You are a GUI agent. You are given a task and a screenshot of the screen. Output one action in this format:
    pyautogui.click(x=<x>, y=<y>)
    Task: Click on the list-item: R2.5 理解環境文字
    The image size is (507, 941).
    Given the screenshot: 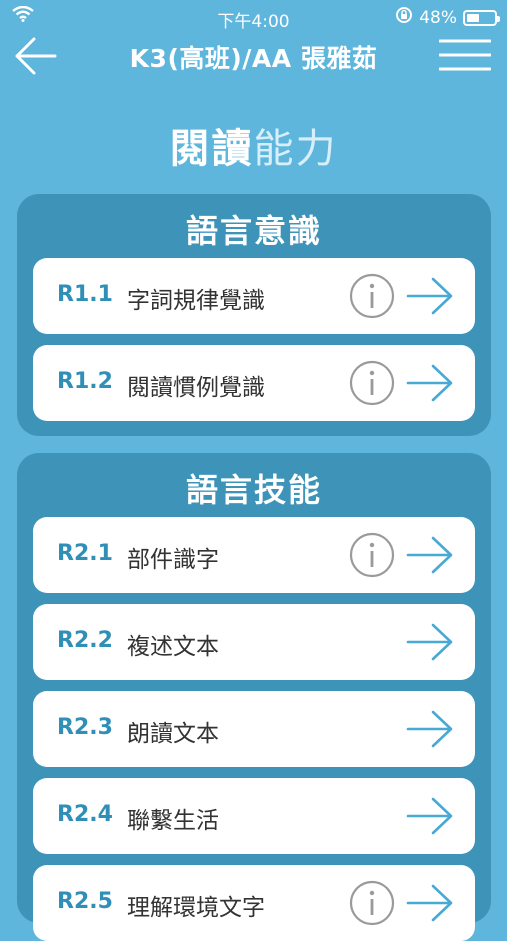 What is the action you would take?
    pyautogui.click(x=254, y=903)
    